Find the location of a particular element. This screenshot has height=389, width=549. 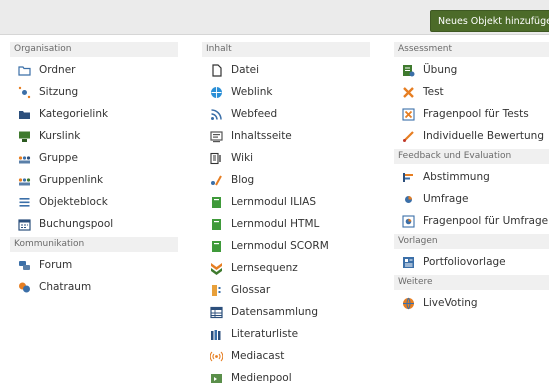

menu-item-label: Übung is located at coordinates (440, 70).